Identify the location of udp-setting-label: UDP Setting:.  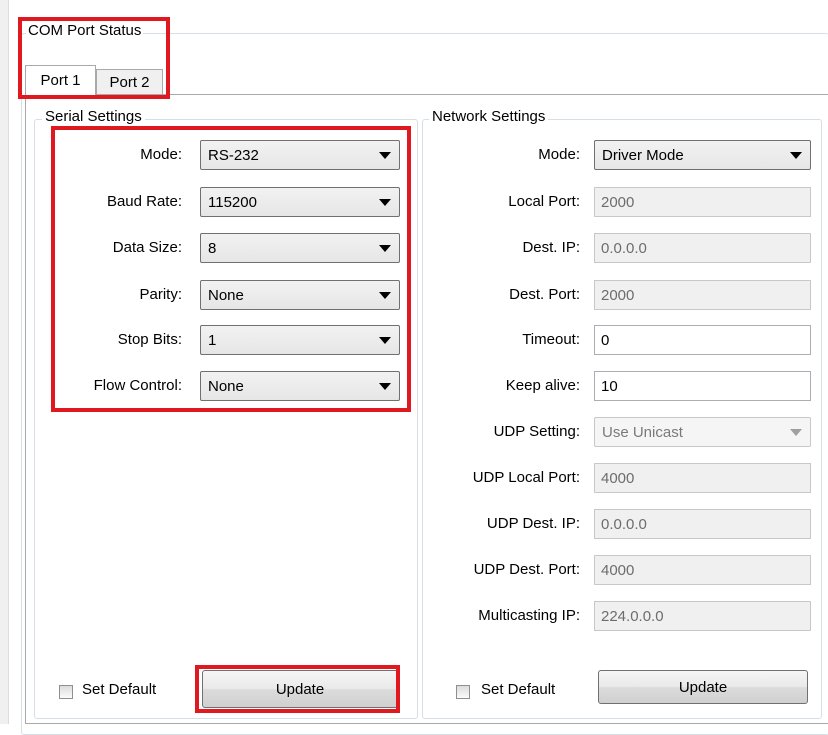
(536, 431).